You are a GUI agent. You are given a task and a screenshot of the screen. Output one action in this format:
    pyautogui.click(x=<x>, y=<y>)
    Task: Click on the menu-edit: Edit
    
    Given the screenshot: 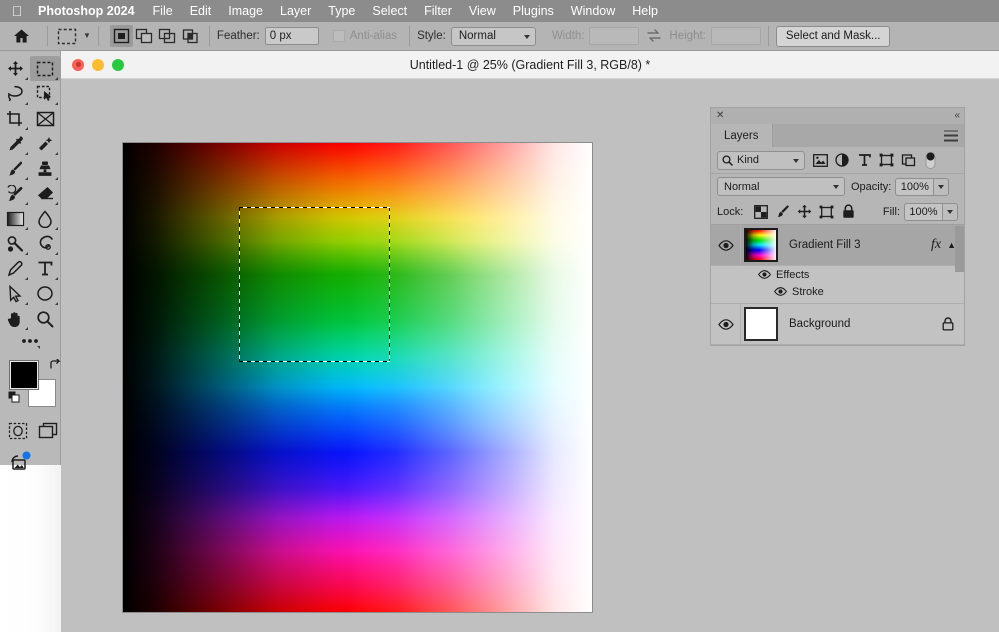 What is the action you would take?
    pyautogui.click(x=201, y=11)
    